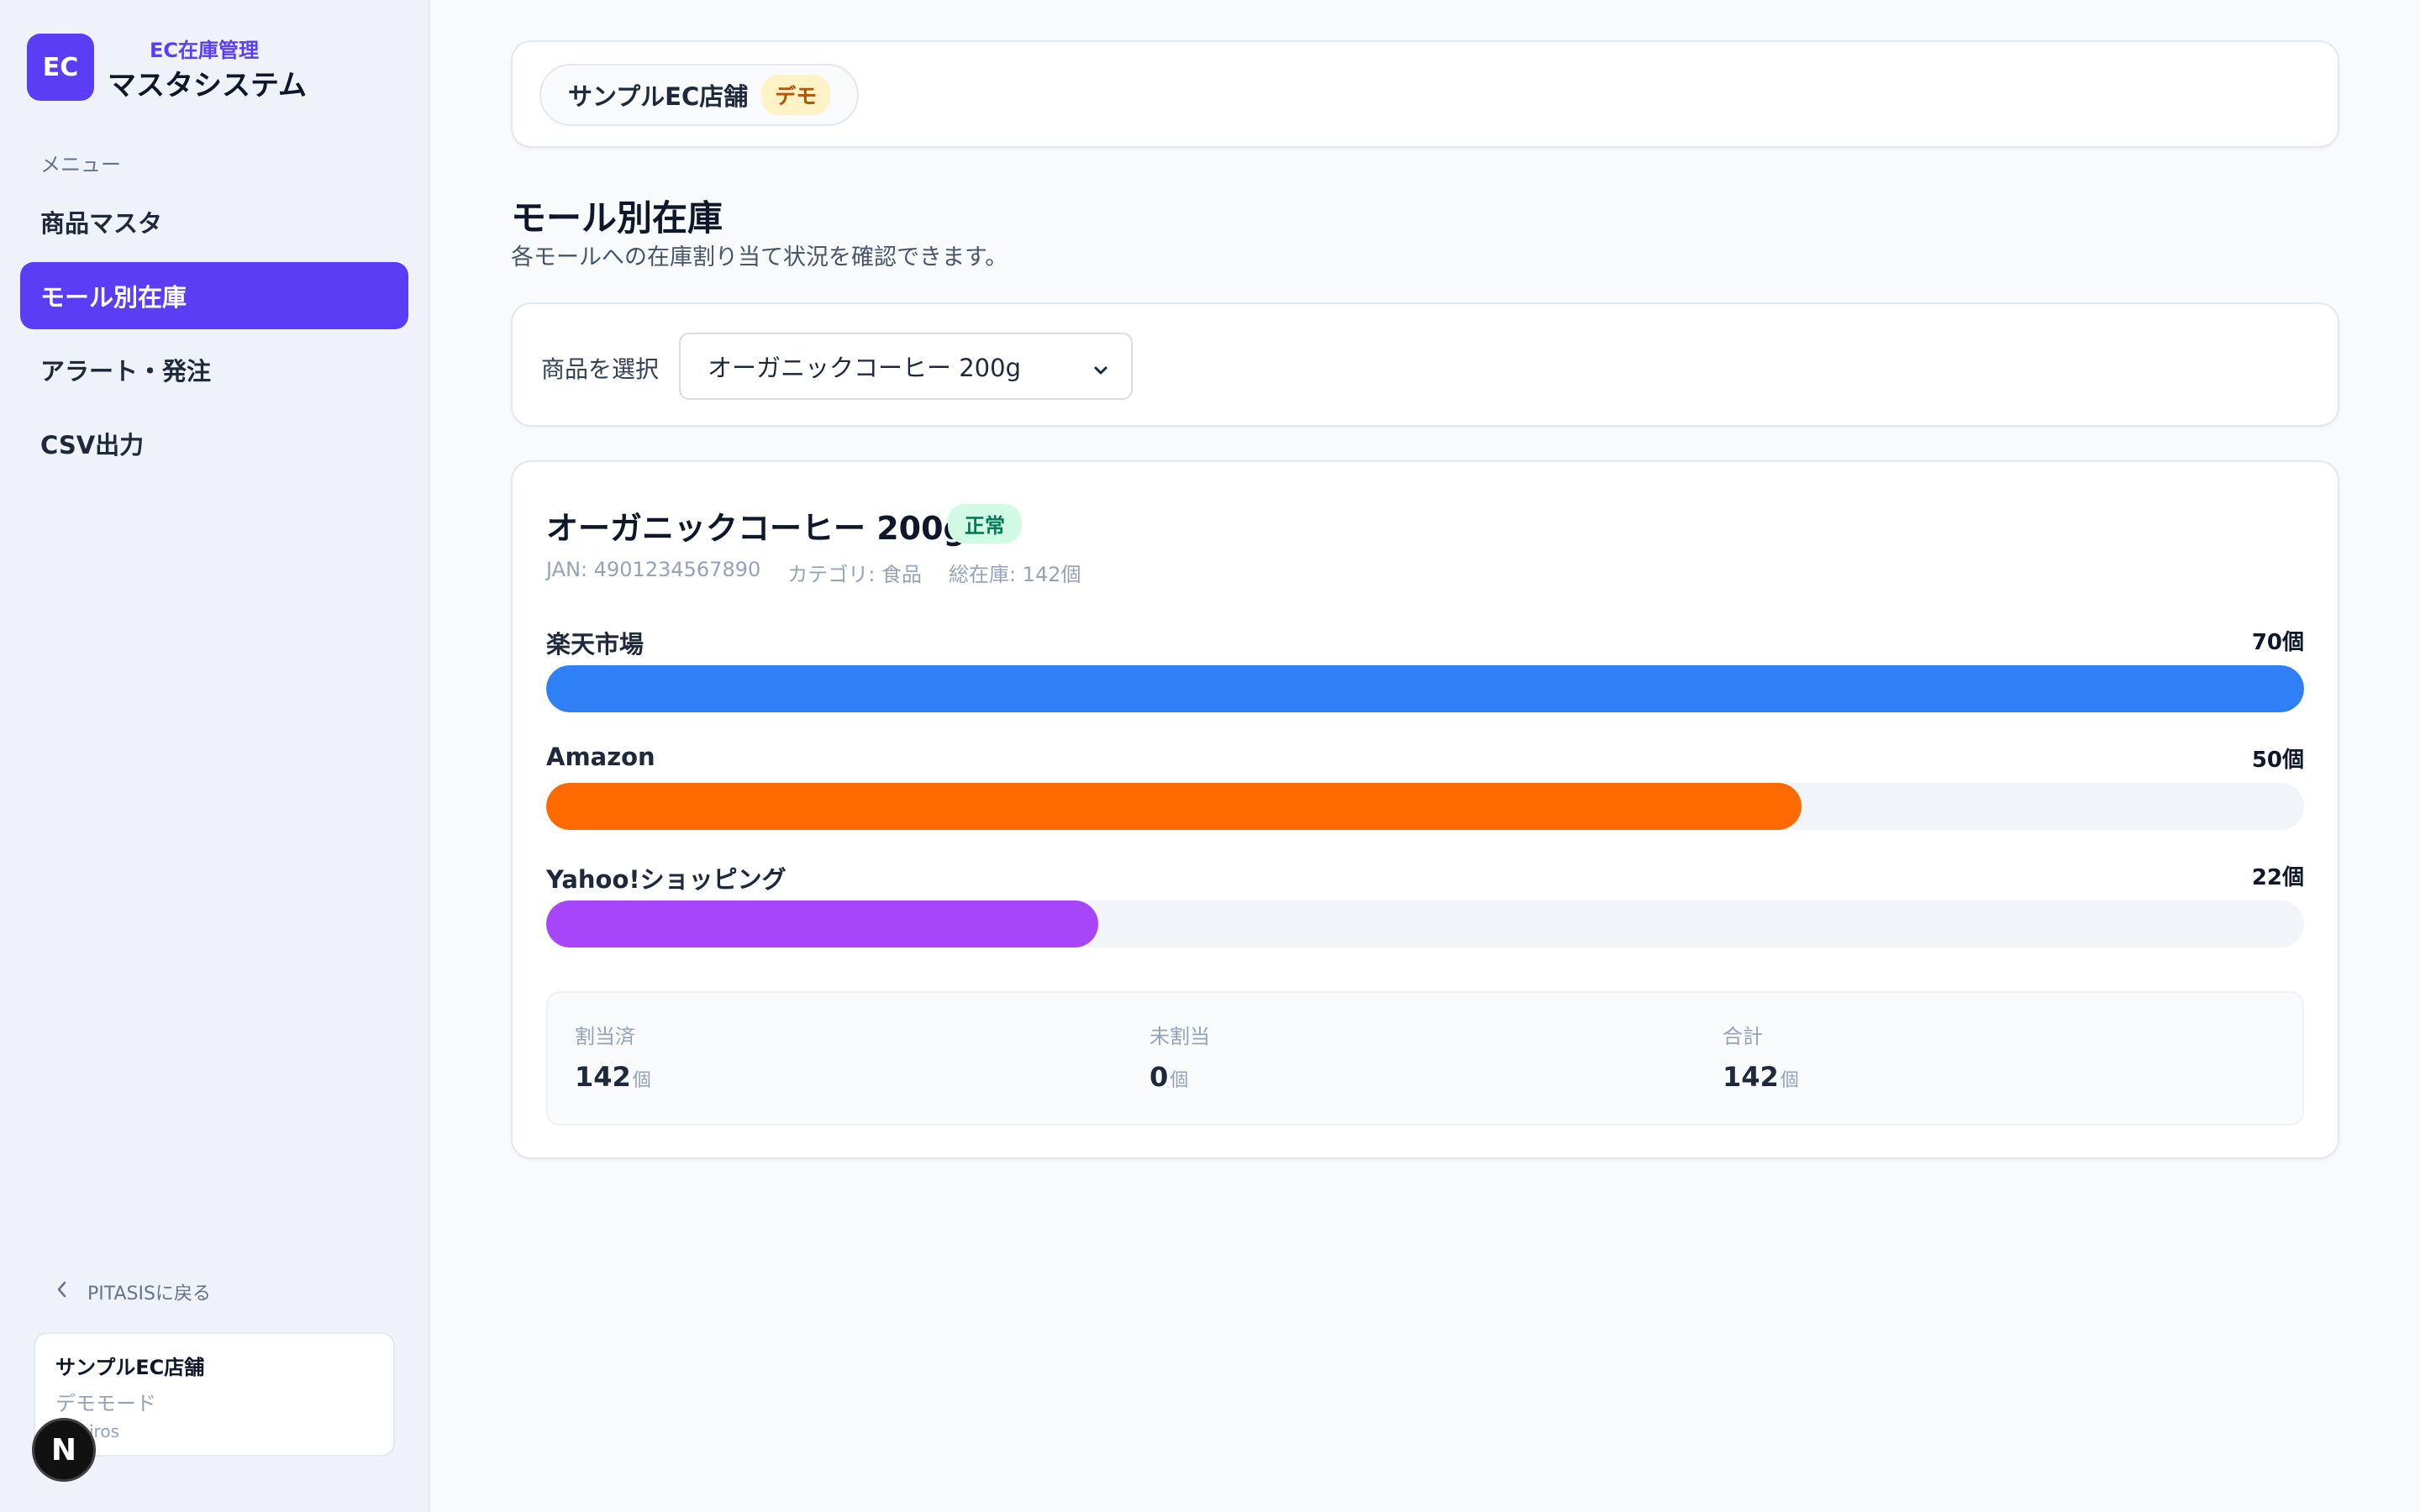 Image resolution: width=2420 pixels, height=1512 pixels. What do you see at coordinates (1180, 1036) in the screenshot?
I see `summary-label: 未割当` at bounding box center [1180, 1036].